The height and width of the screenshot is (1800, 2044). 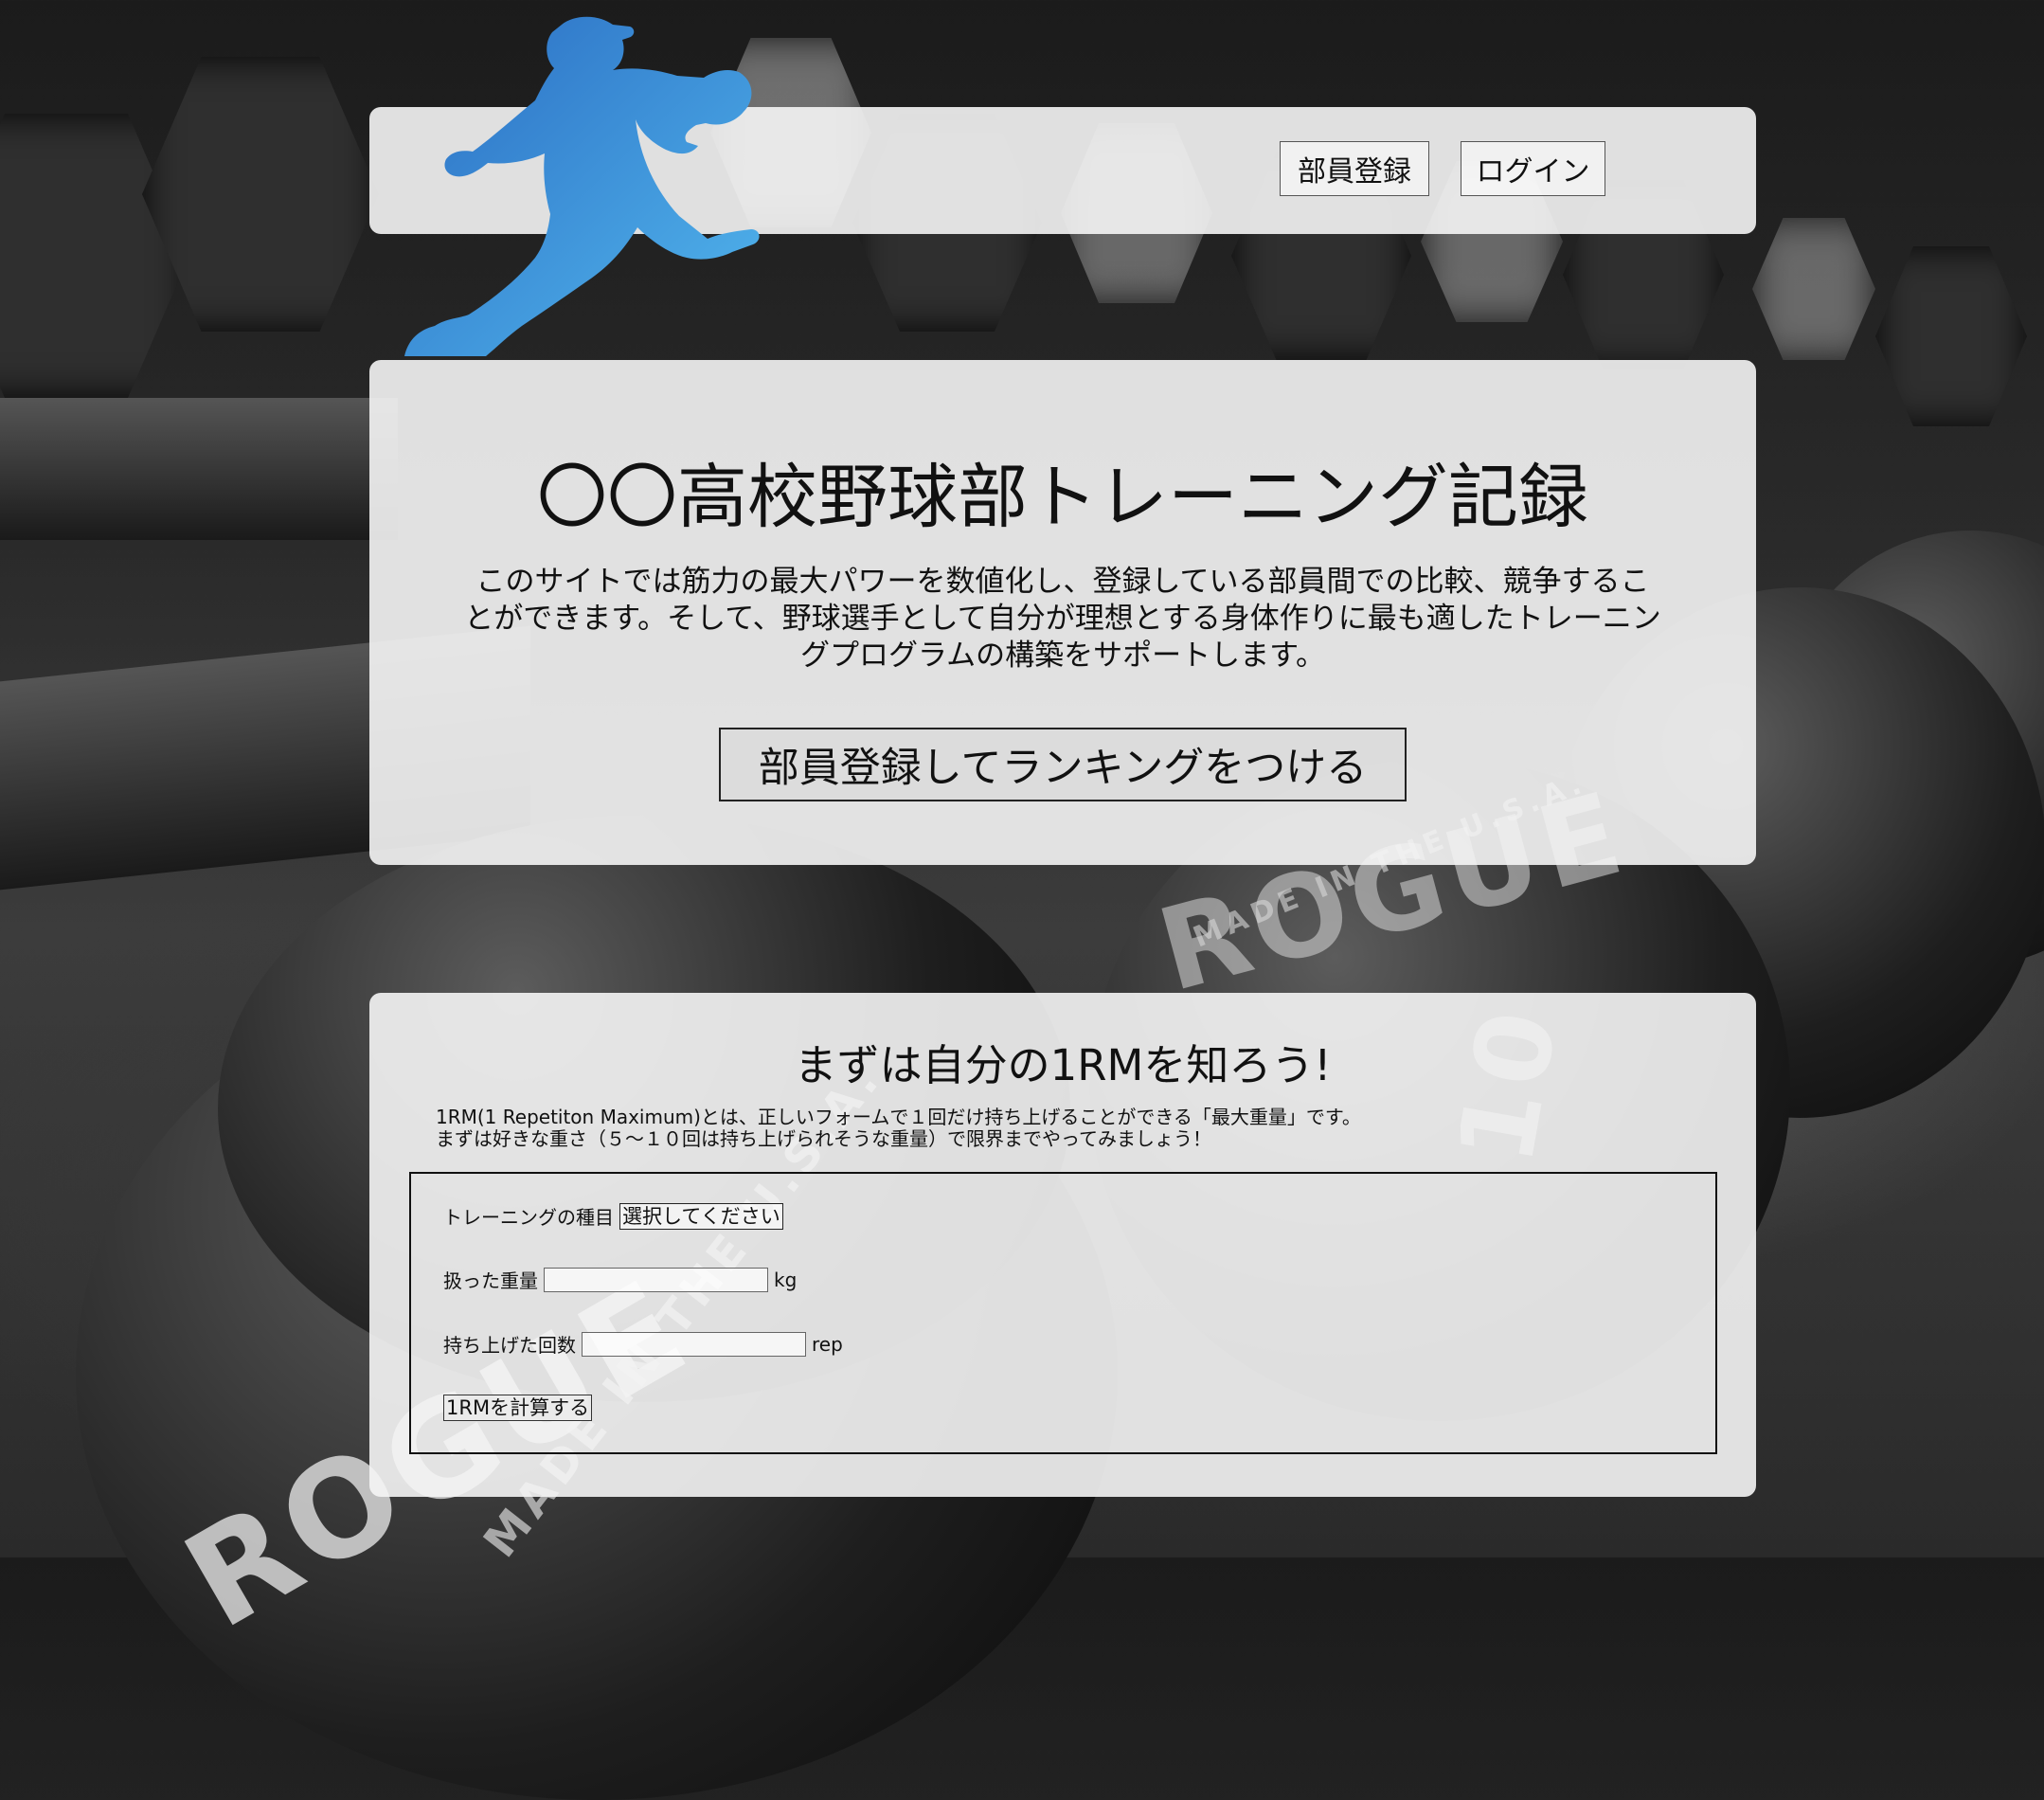 I want to click on page-title: 〇〇高校野球部トレーニング記録, so click(x=1062, y=497).